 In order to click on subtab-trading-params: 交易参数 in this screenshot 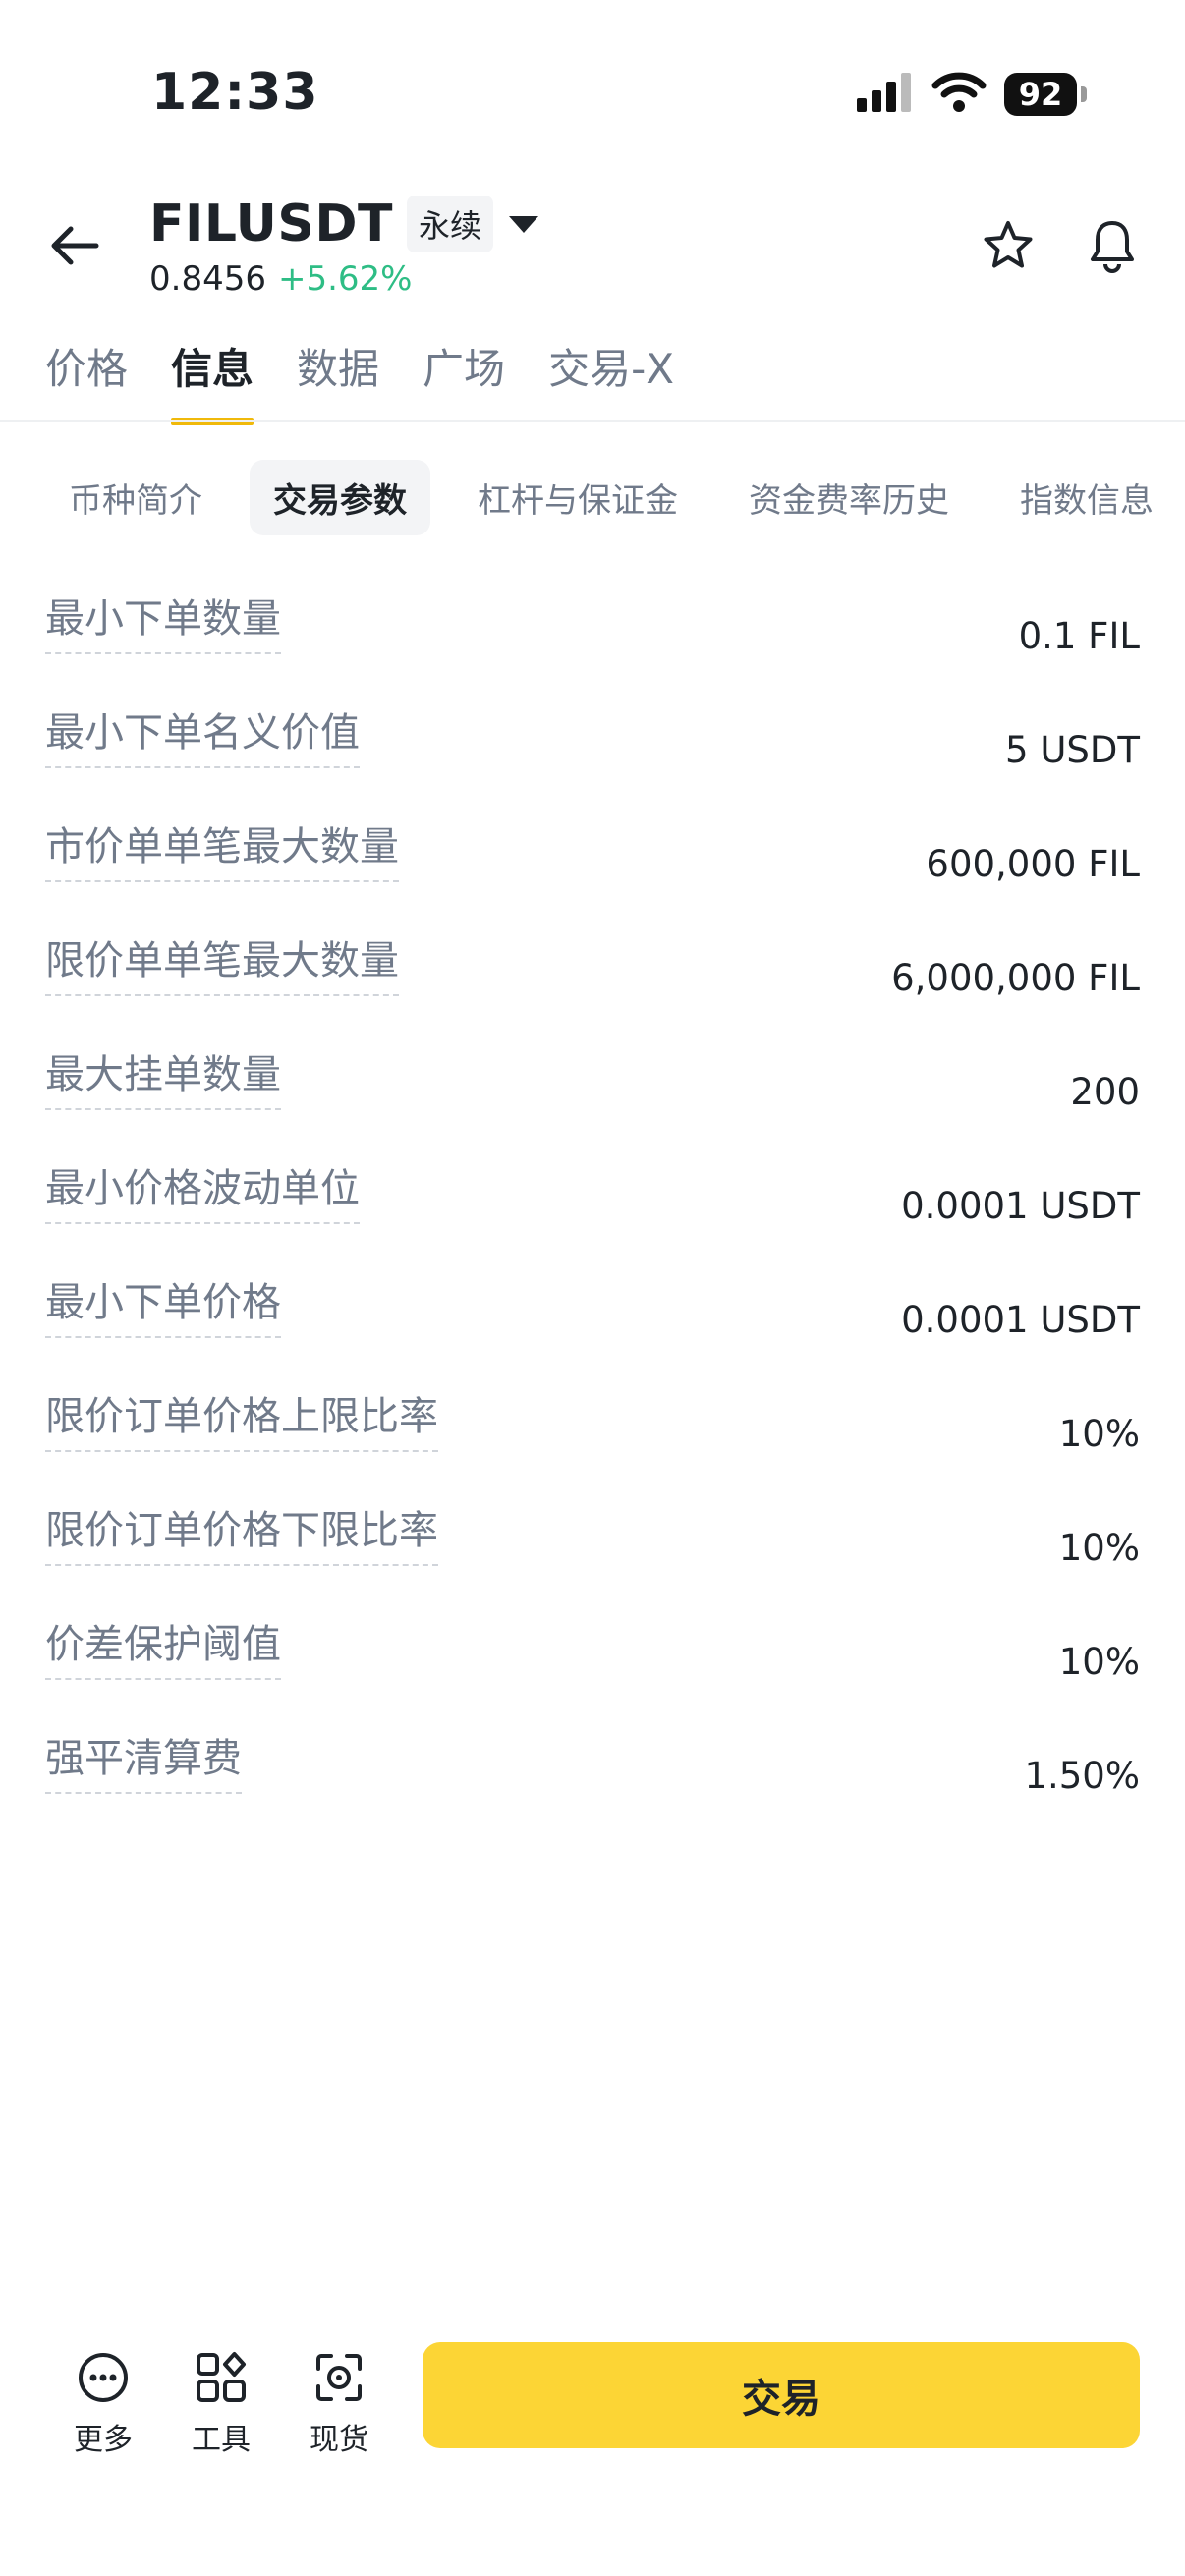, I will do `click(340, 497)`.